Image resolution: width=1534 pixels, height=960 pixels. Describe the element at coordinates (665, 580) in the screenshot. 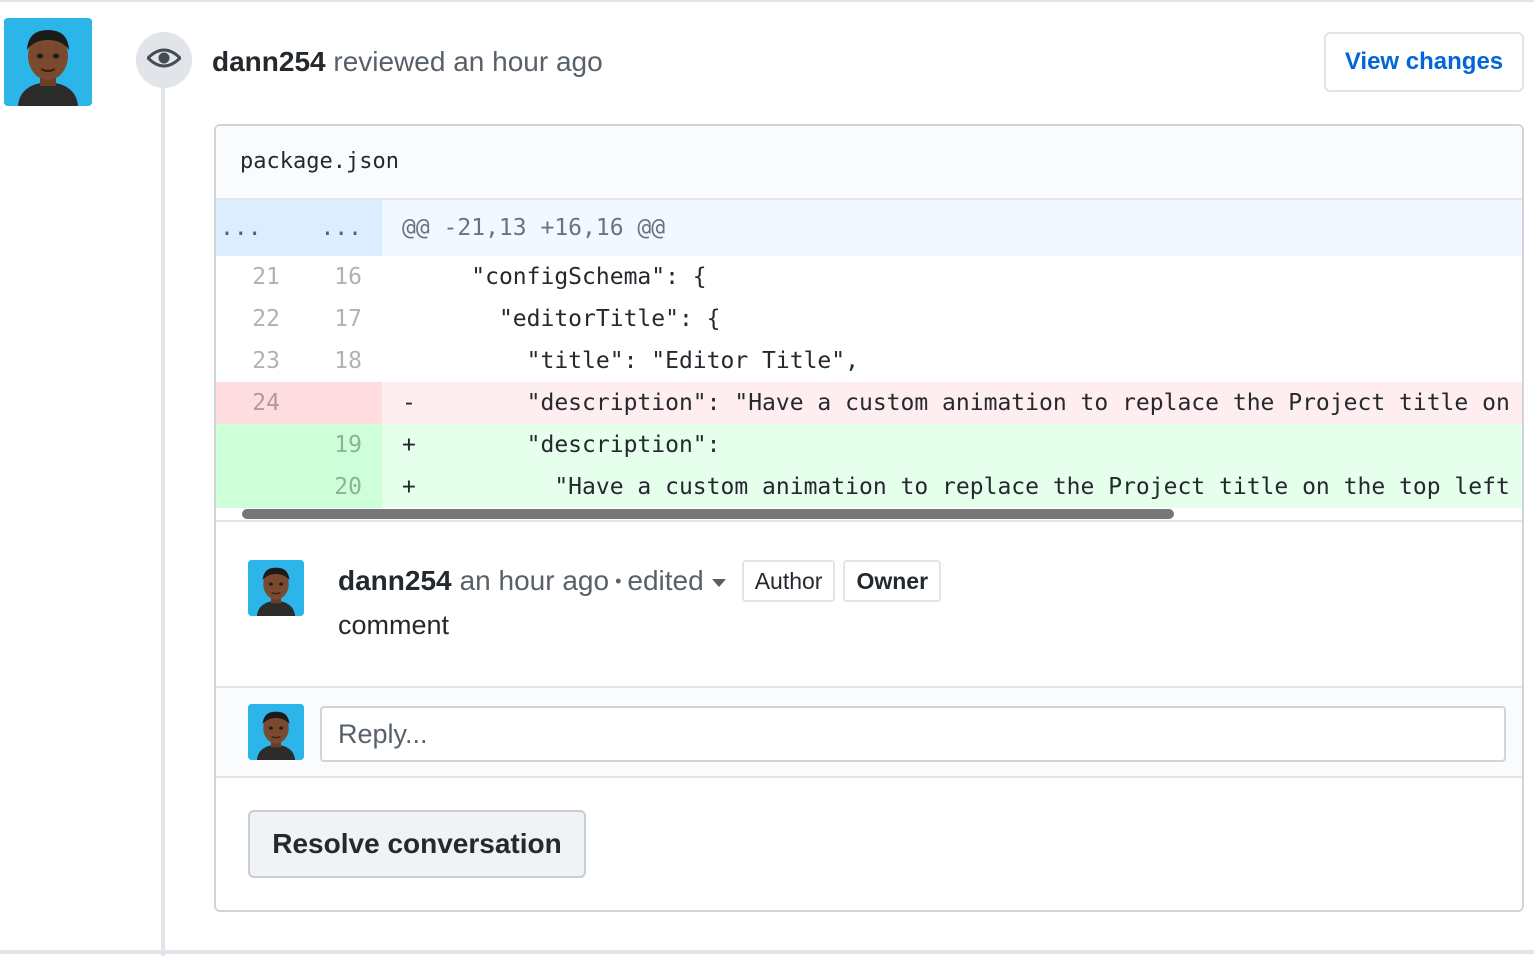

I see `edited-label: edited` at that location.